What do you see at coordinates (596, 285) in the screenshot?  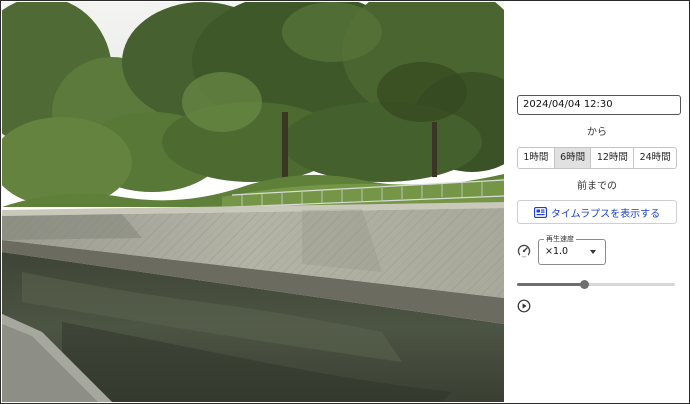 I see `playback-slider` at bounding box center [596, 285].